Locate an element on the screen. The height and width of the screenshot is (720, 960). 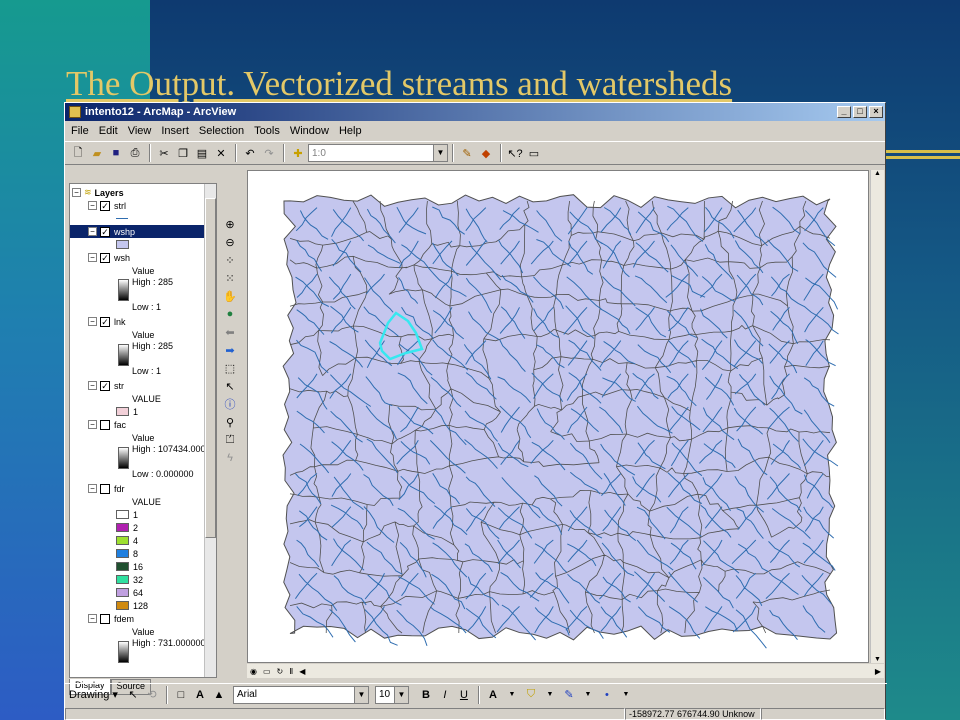
marker-color-icon: • is located at coordinates (607, 695).